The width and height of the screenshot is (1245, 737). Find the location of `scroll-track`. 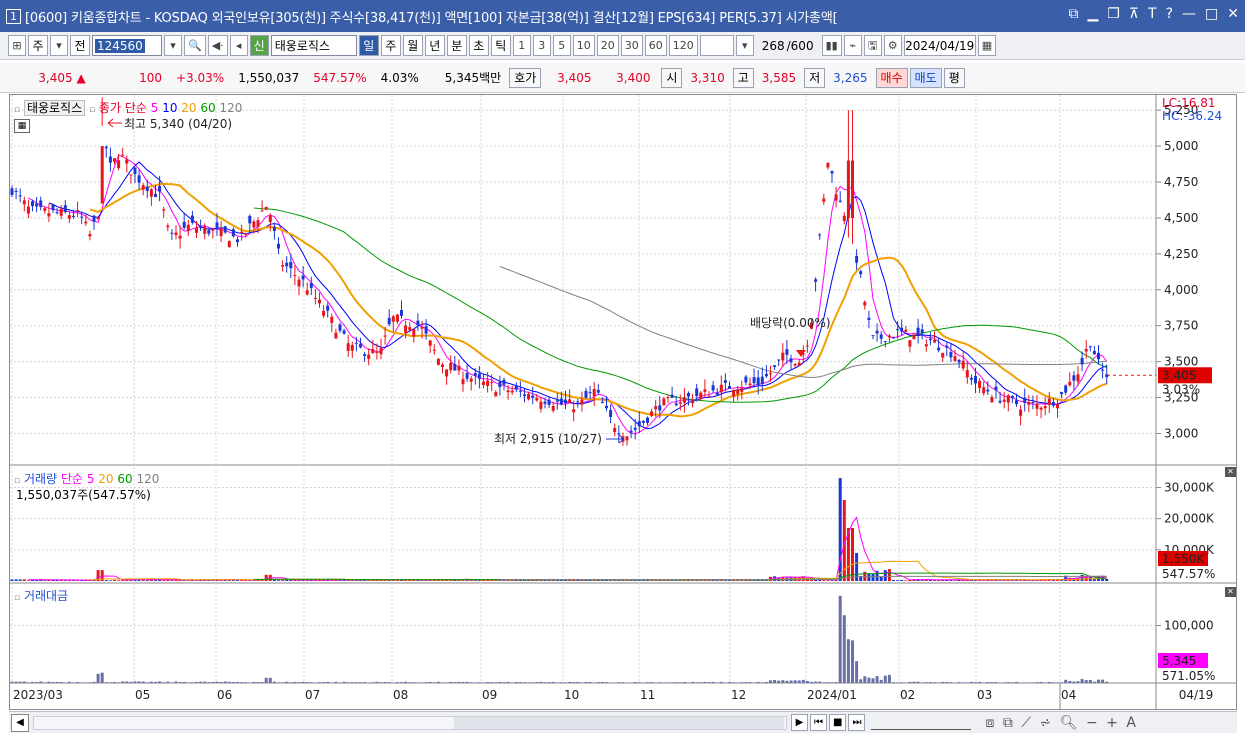

scroll-track is located at coordinates (410, 722).